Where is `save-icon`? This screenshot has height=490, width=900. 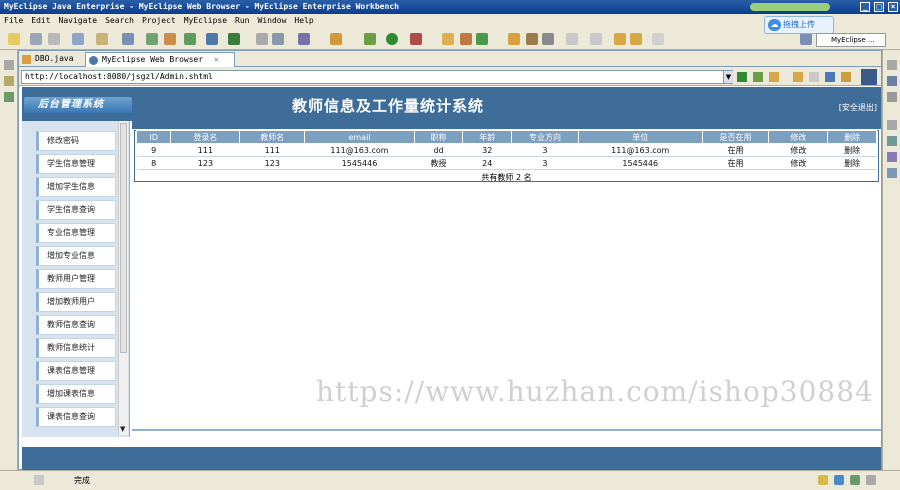 save-icon is located at coordinates (36, 39).